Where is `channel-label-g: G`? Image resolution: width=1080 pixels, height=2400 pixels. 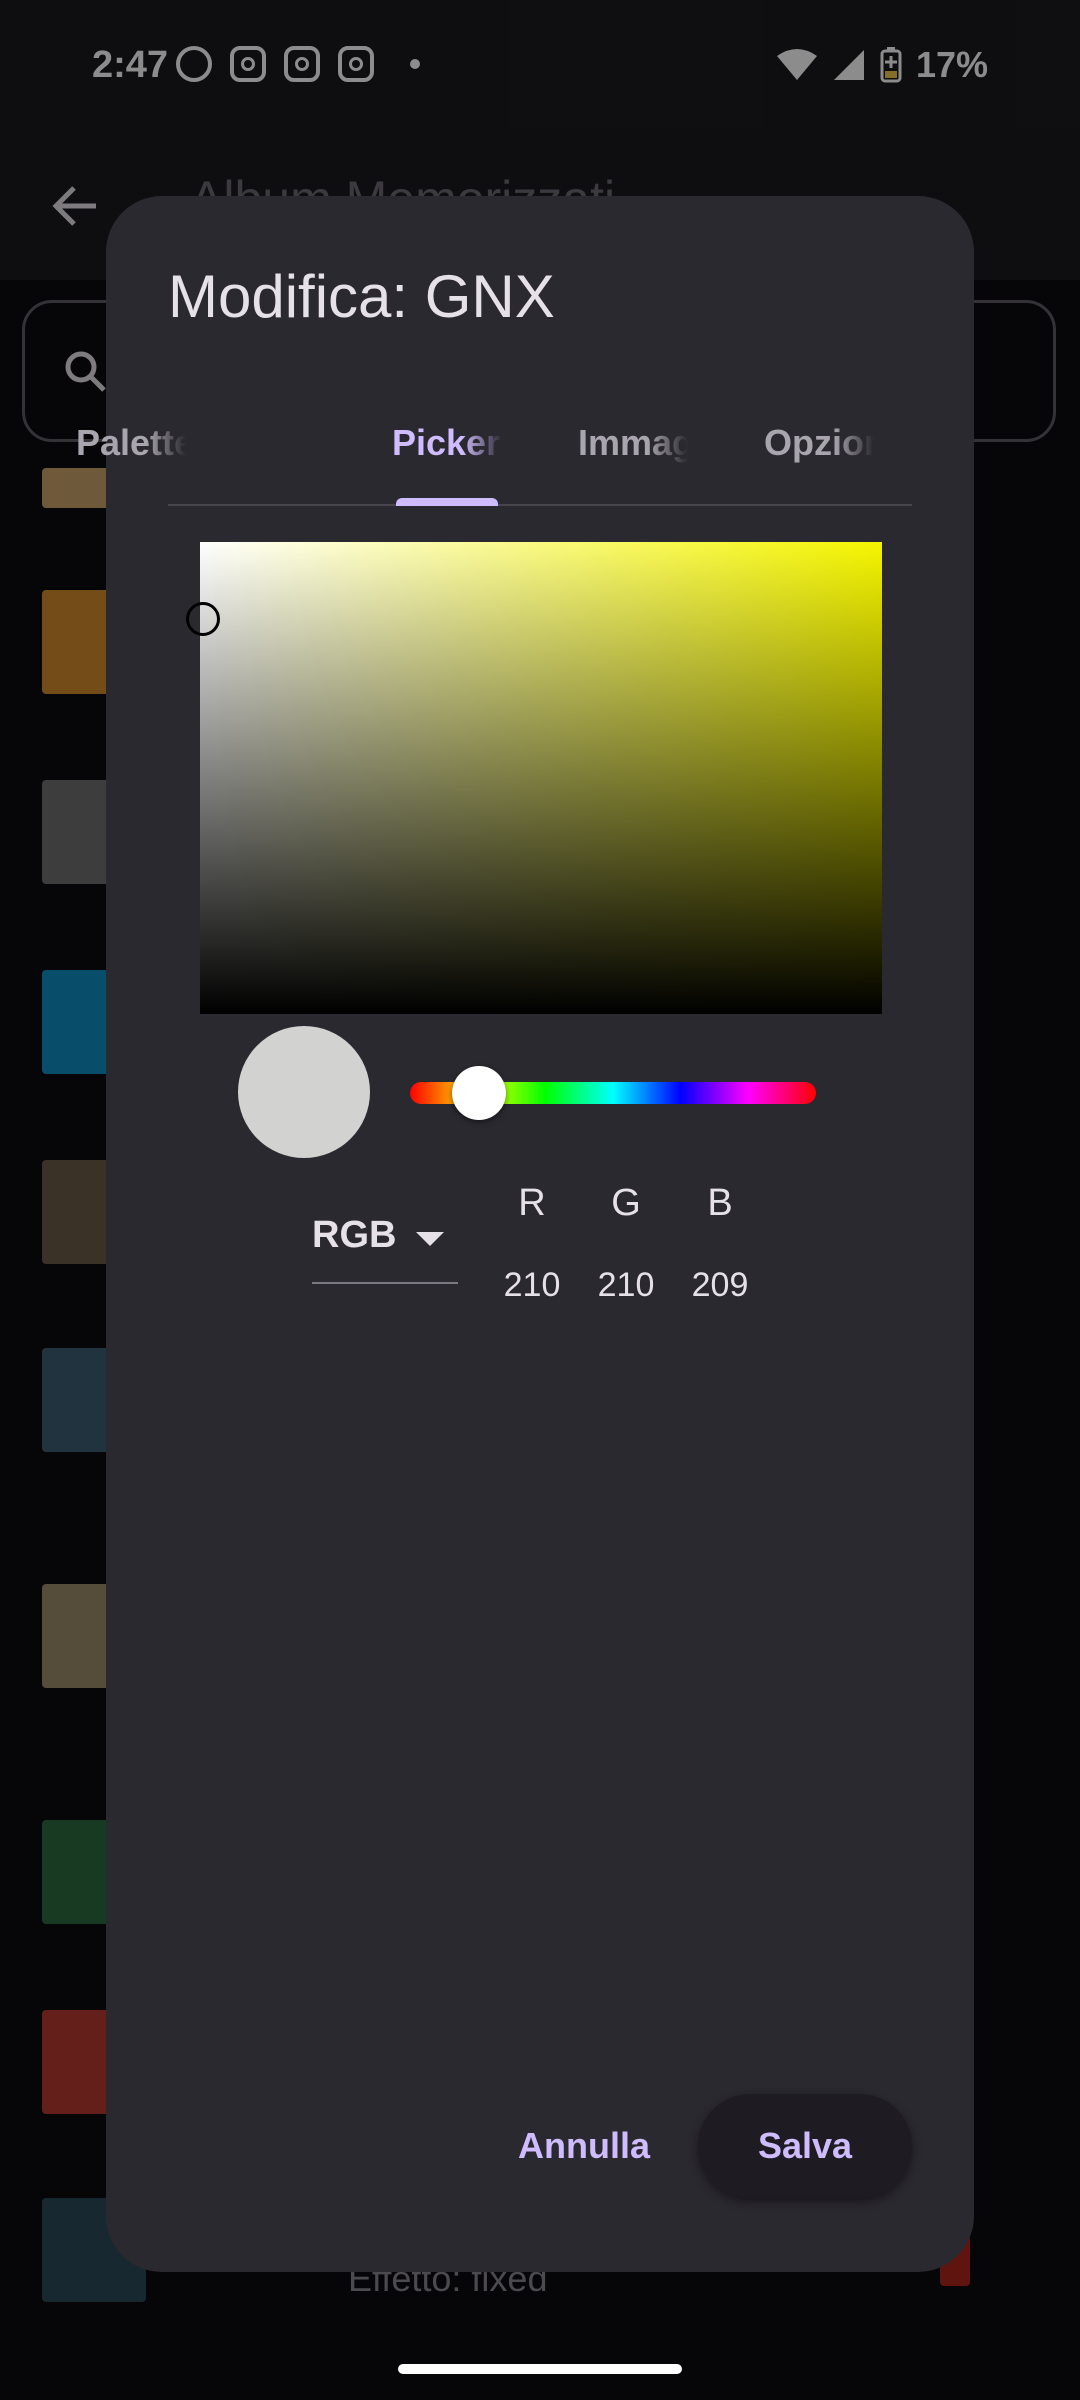
channel-label-g: G is located at coordinates (626, 1203).